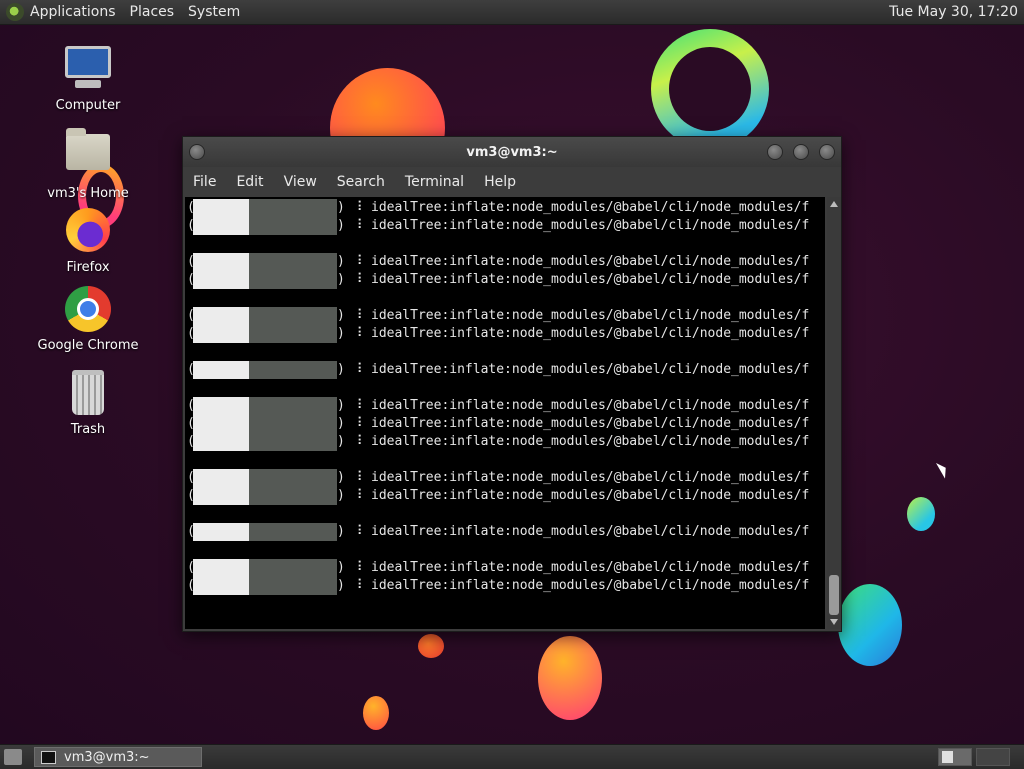  Describe the element at coordinates (434, 182) in the screenshot. I see `menu-terminal: Terminal` at that location.